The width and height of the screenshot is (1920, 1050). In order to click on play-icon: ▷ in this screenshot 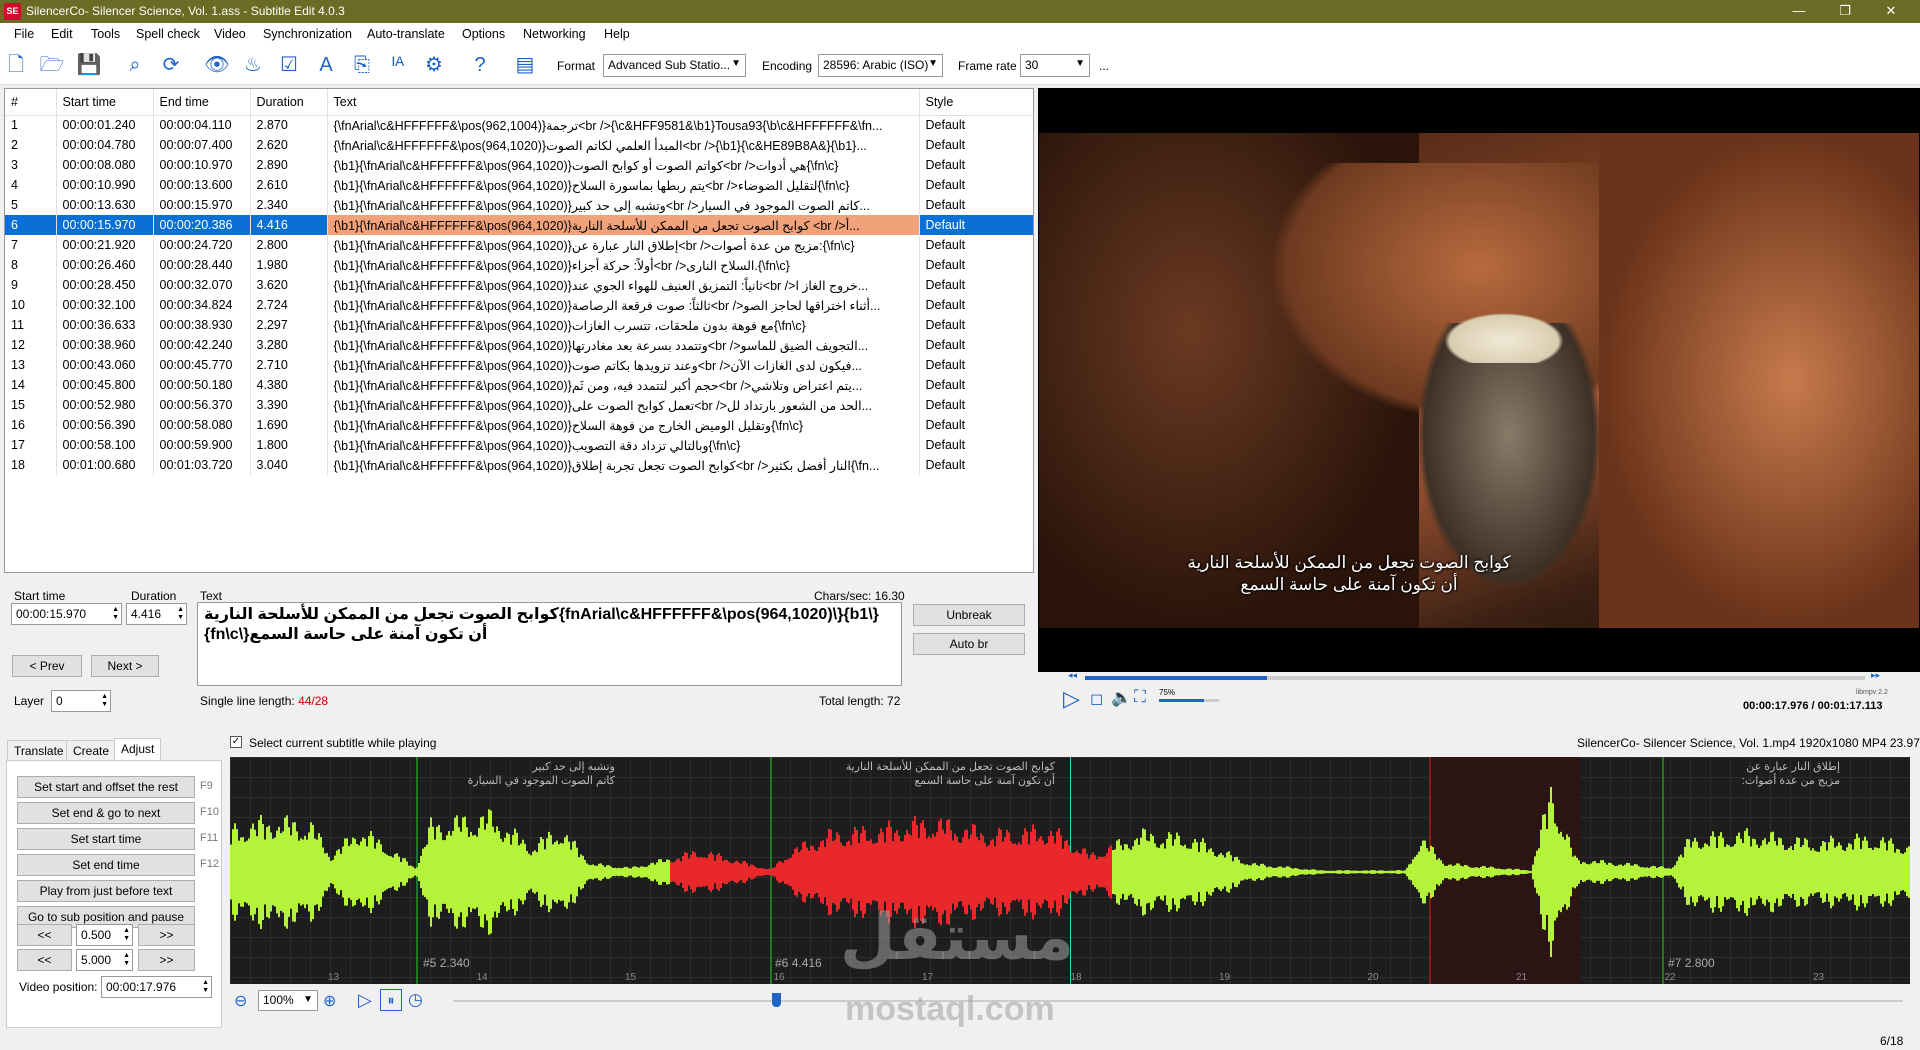, I will do `click(1071, 699)`.